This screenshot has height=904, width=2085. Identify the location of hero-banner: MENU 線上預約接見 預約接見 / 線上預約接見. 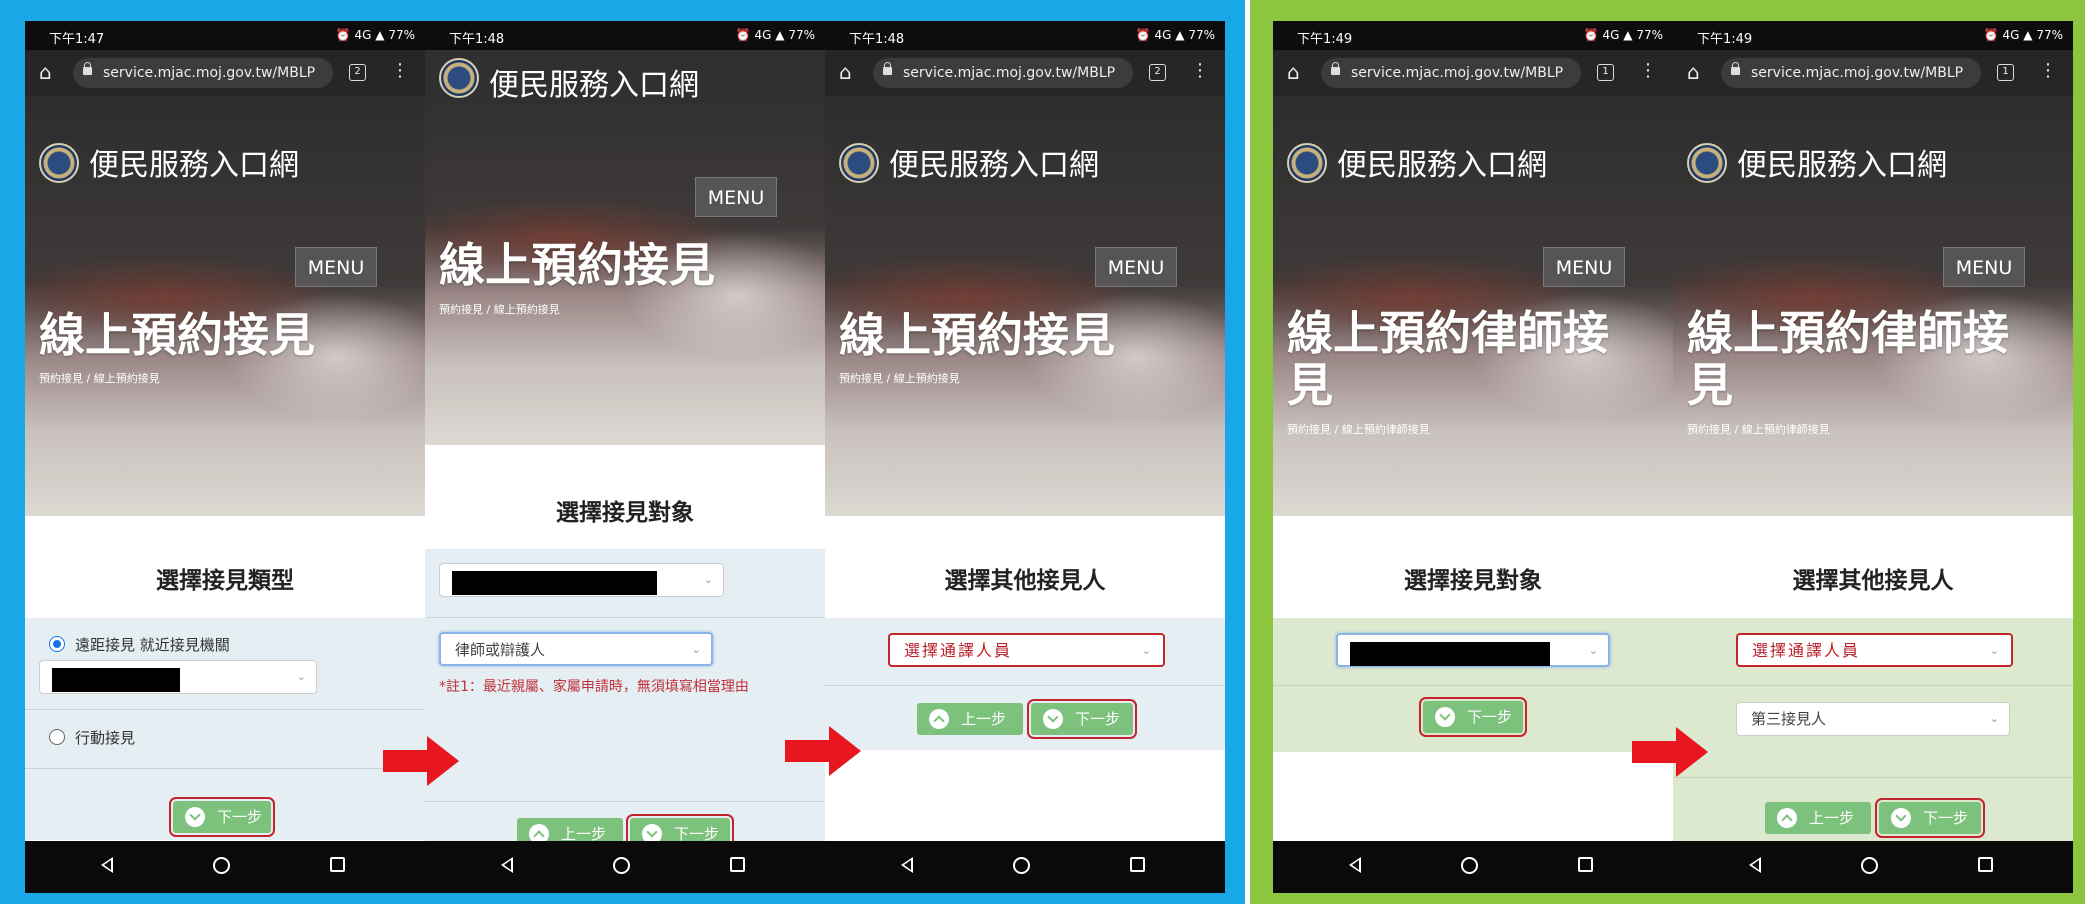
(625, 247).